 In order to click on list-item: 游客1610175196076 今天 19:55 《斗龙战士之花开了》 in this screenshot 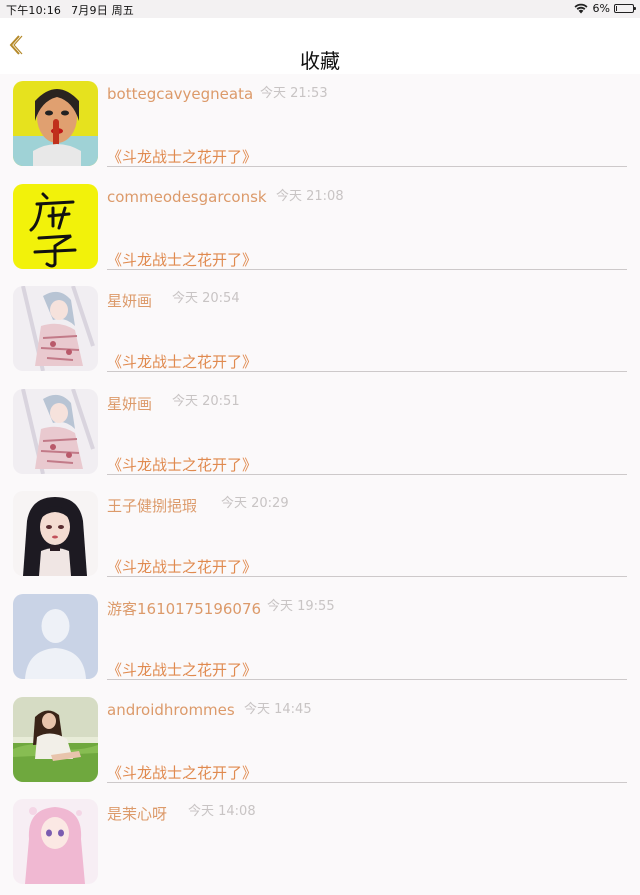, I will do `click(320, 638)`.